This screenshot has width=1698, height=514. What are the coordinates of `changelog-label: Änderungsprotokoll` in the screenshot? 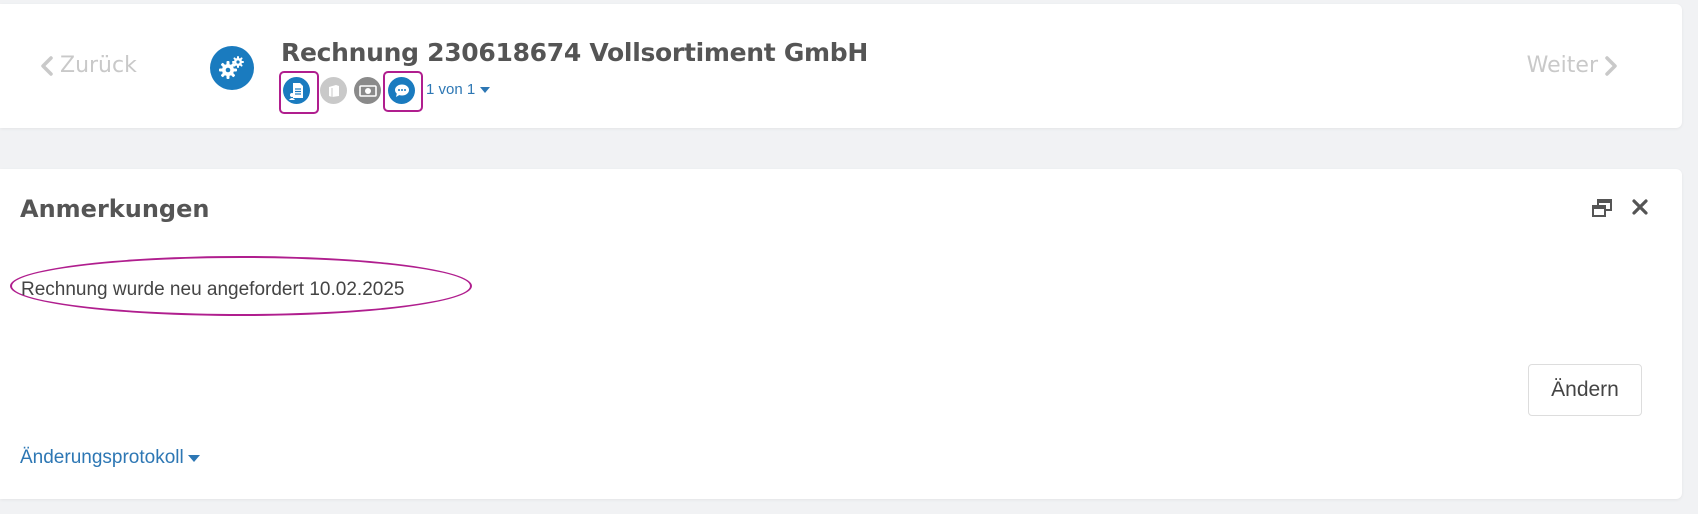 It's located at (102, 457).